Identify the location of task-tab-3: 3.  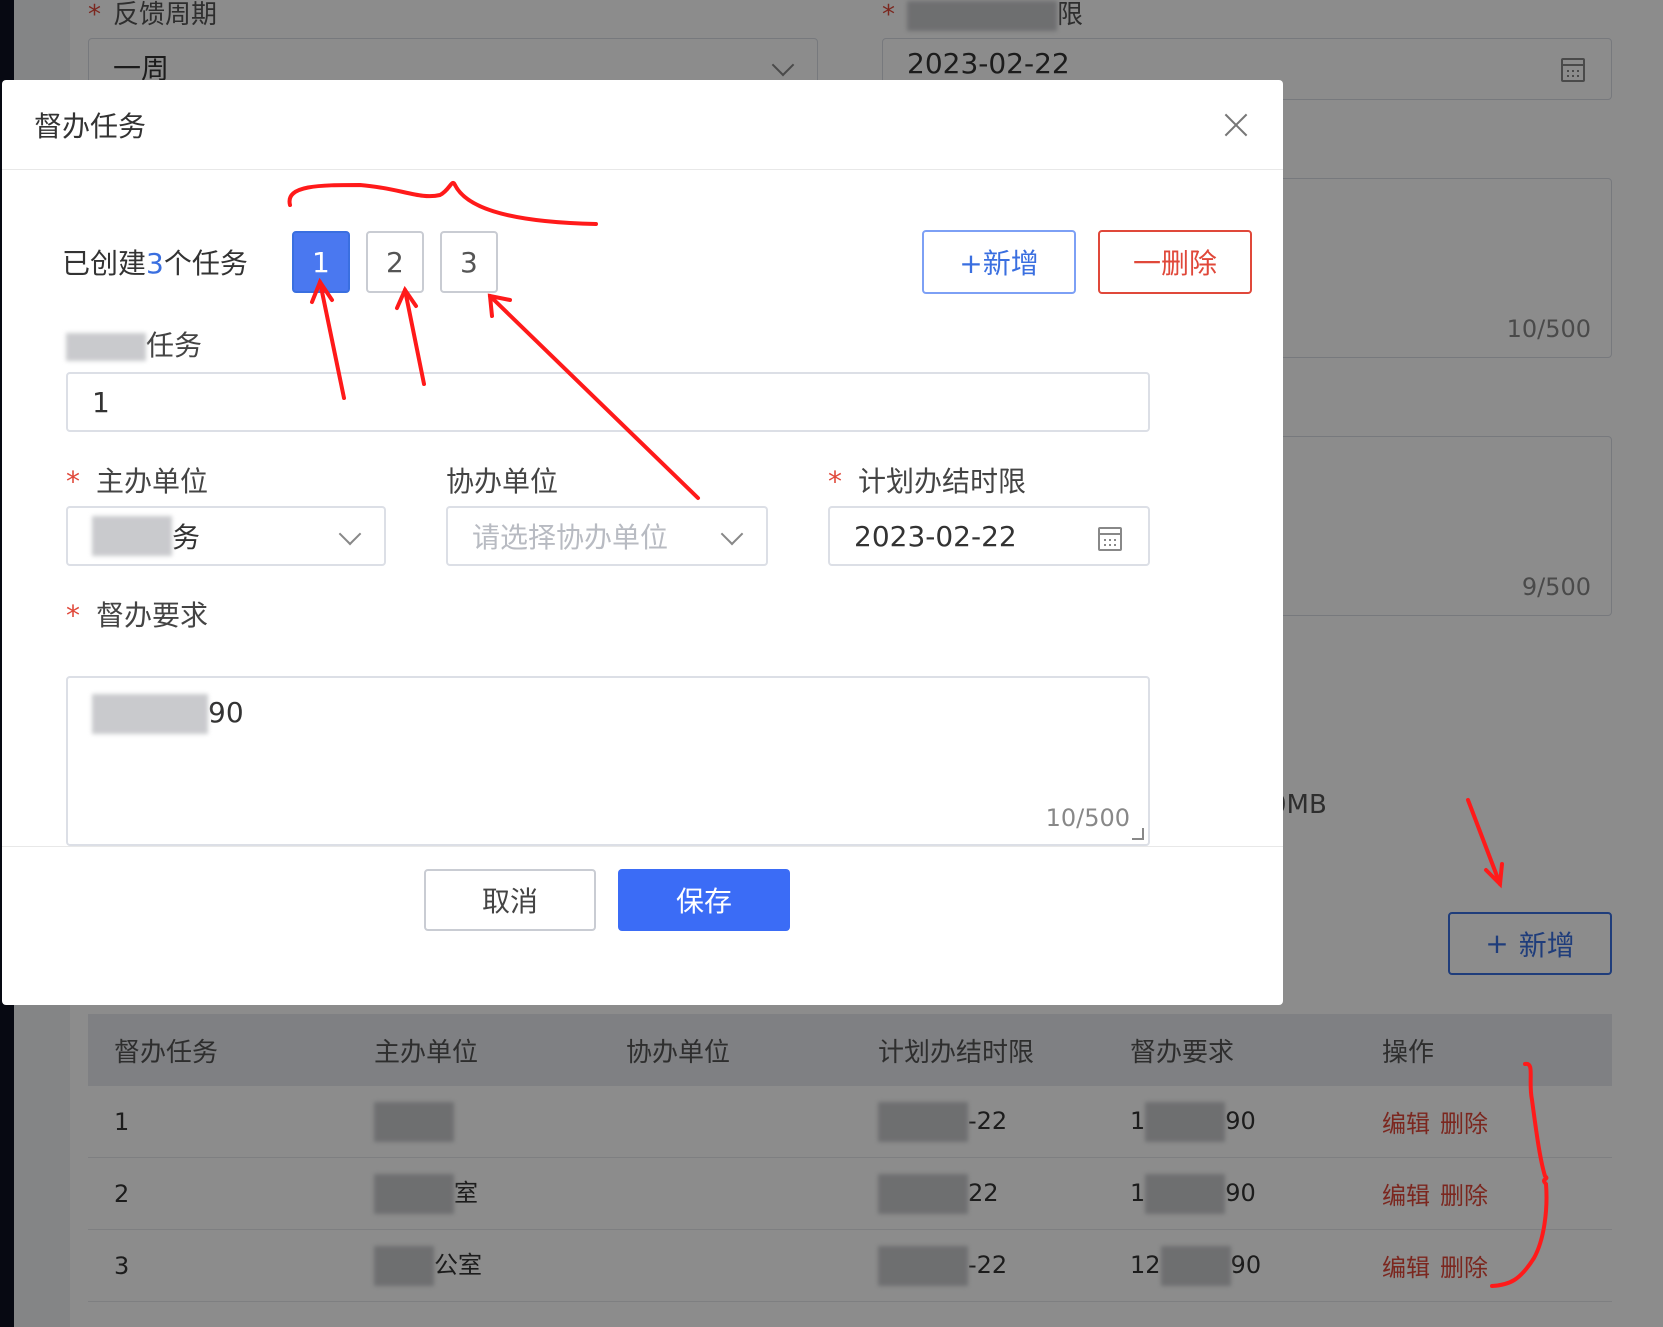
(468, 262).